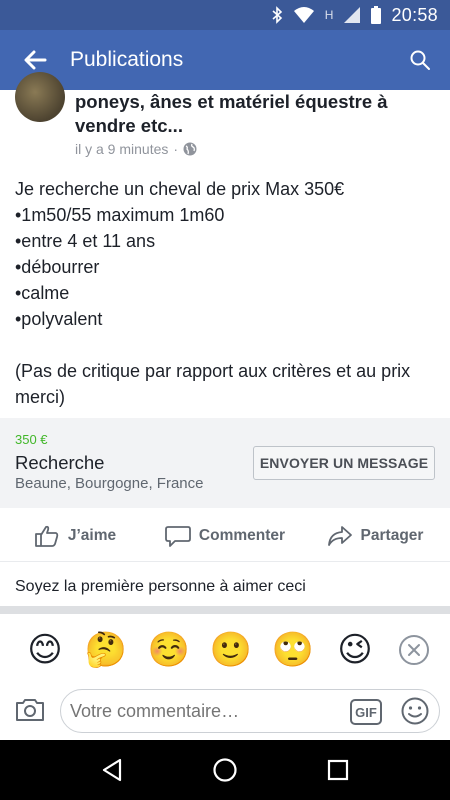  Describe the element at coordinates (293, 650) in the screenshot. I see `emoji-eye-roll-icon: 🙄` at that location.